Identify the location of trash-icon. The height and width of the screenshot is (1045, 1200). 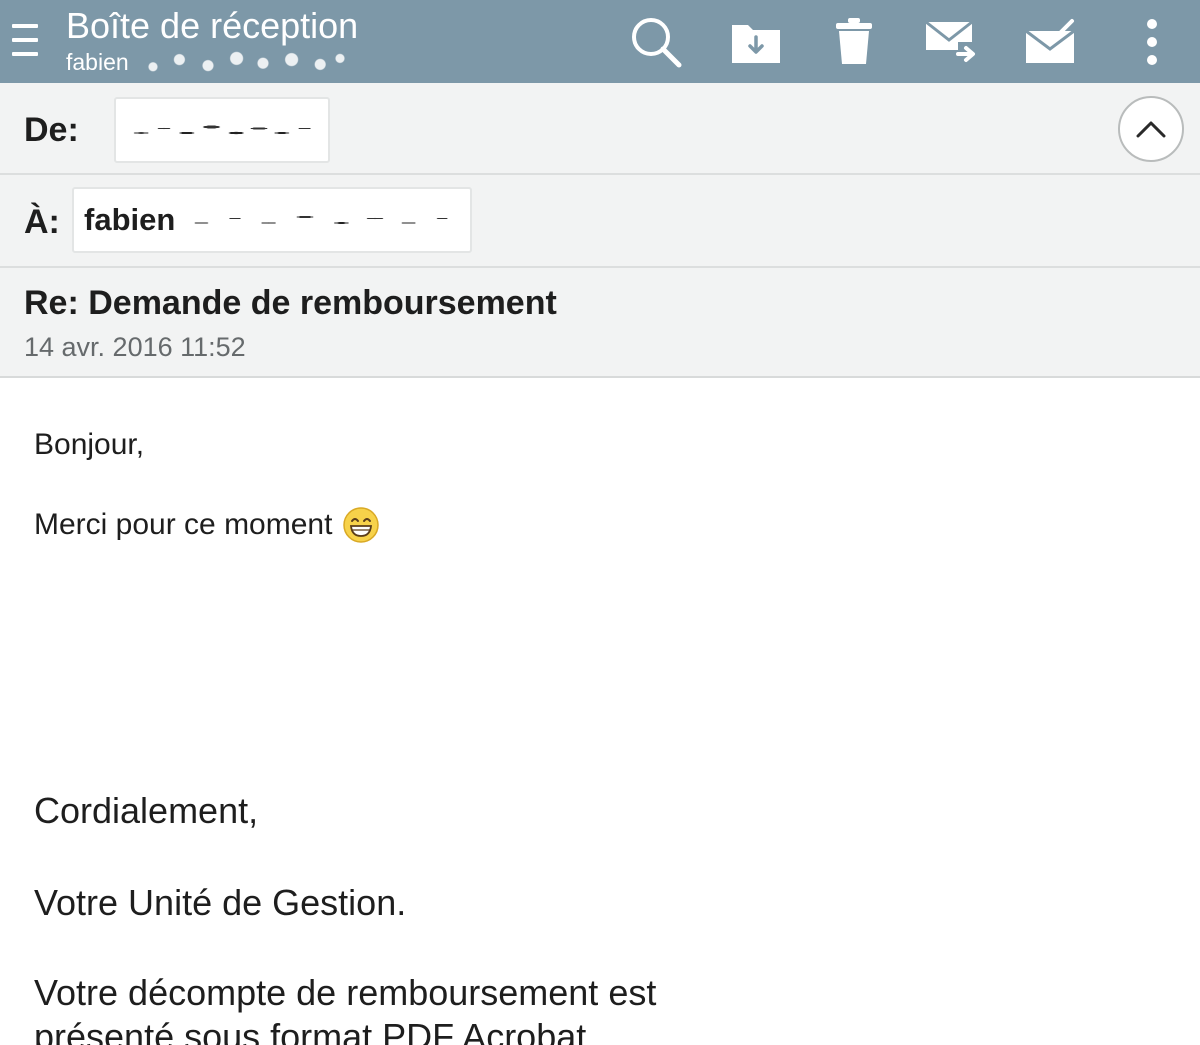
(854, 41).